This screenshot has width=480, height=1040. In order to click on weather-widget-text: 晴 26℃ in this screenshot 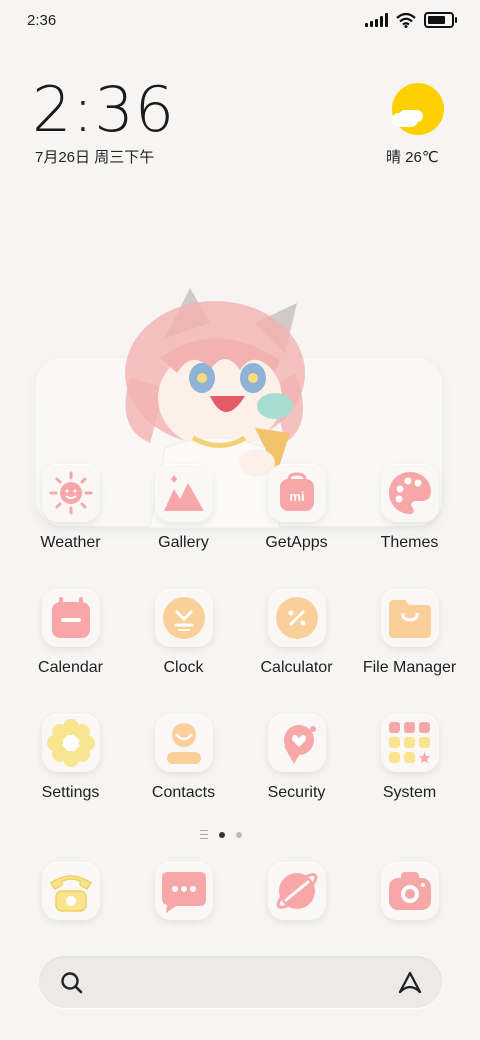, I will do `click(412, 156)`.